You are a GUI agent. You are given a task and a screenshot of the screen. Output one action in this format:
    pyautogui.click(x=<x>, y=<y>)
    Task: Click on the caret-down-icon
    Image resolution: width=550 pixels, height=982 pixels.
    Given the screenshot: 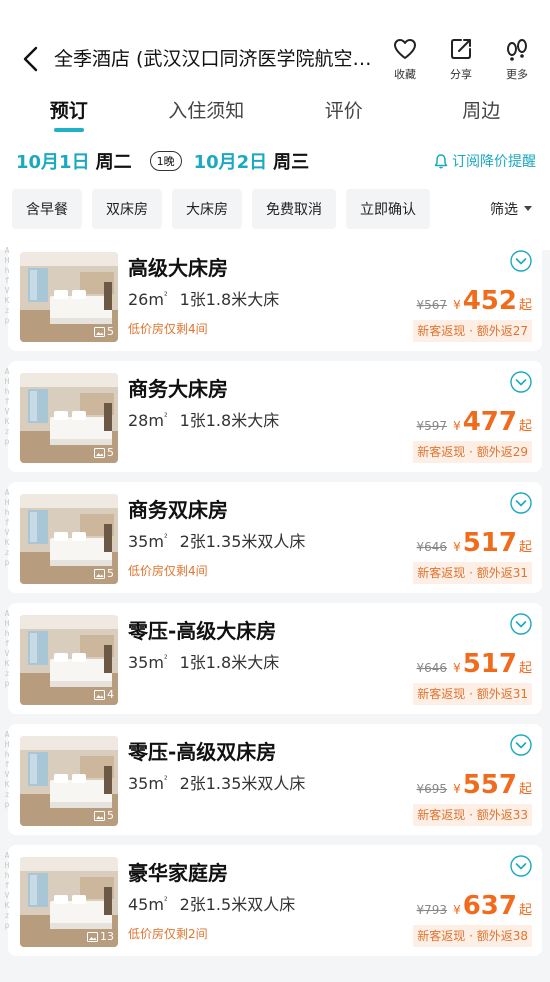 What is the action you would take?
    pyautogui.click(x=528, y=208)
    